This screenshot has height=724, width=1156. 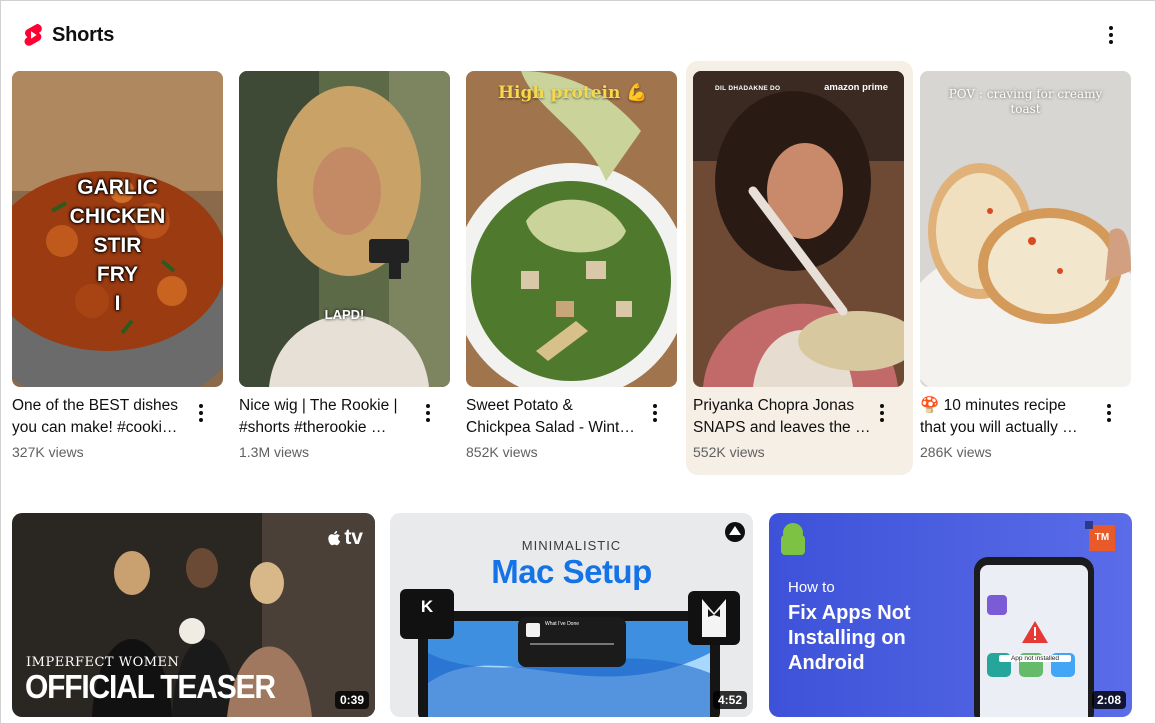 I want to click on short-views: 552K views, so click(x=729, y=452).